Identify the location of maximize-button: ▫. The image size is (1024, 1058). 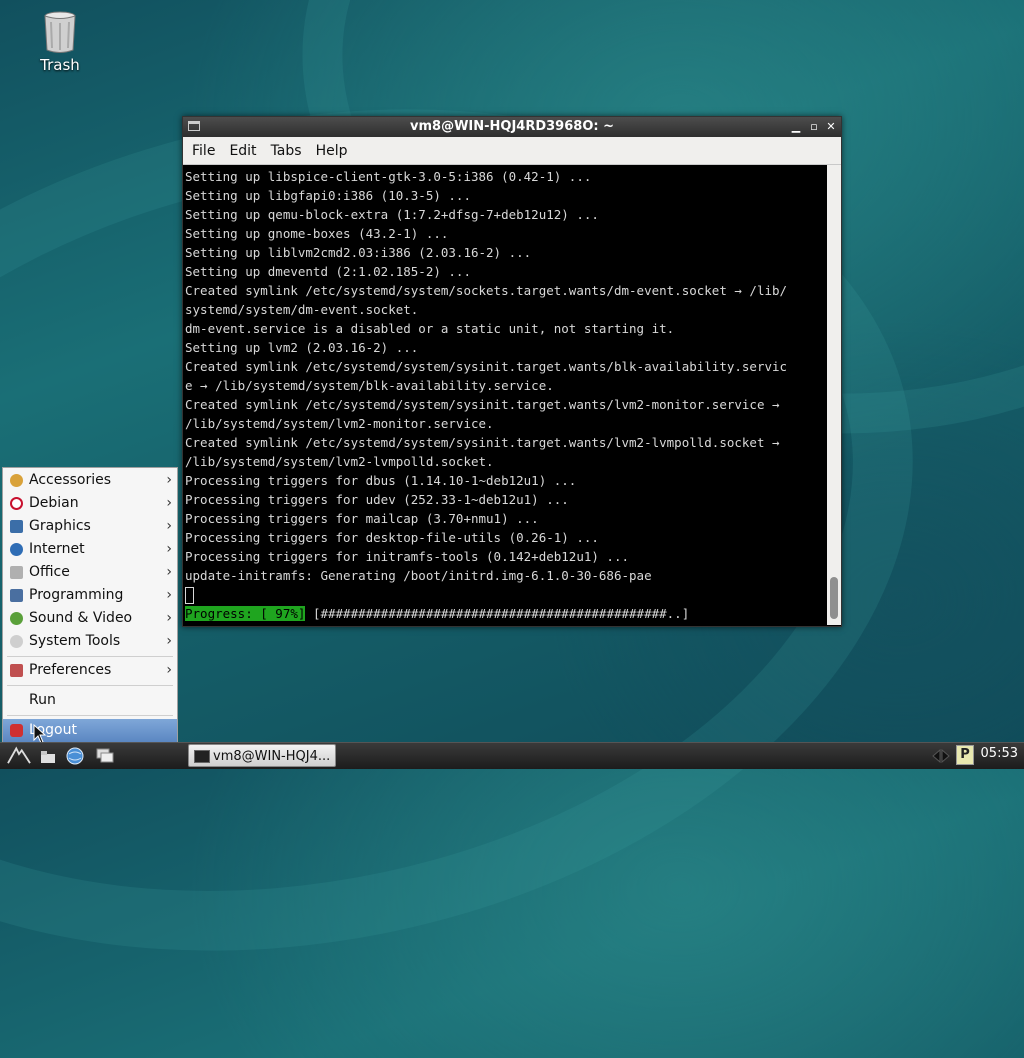
(814, 127).